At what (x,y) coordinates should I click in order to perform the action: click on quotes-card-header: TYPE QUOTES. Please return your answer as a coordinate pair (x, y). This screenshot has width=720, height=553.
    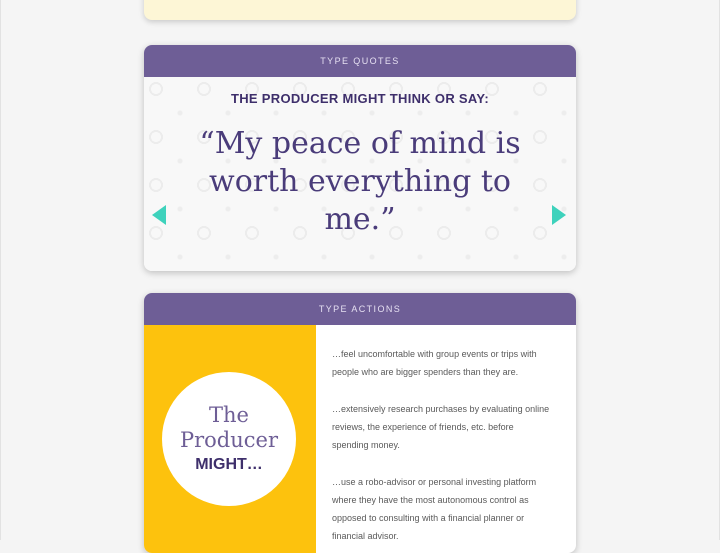
    Looking at the image, I should click on (360, 61).